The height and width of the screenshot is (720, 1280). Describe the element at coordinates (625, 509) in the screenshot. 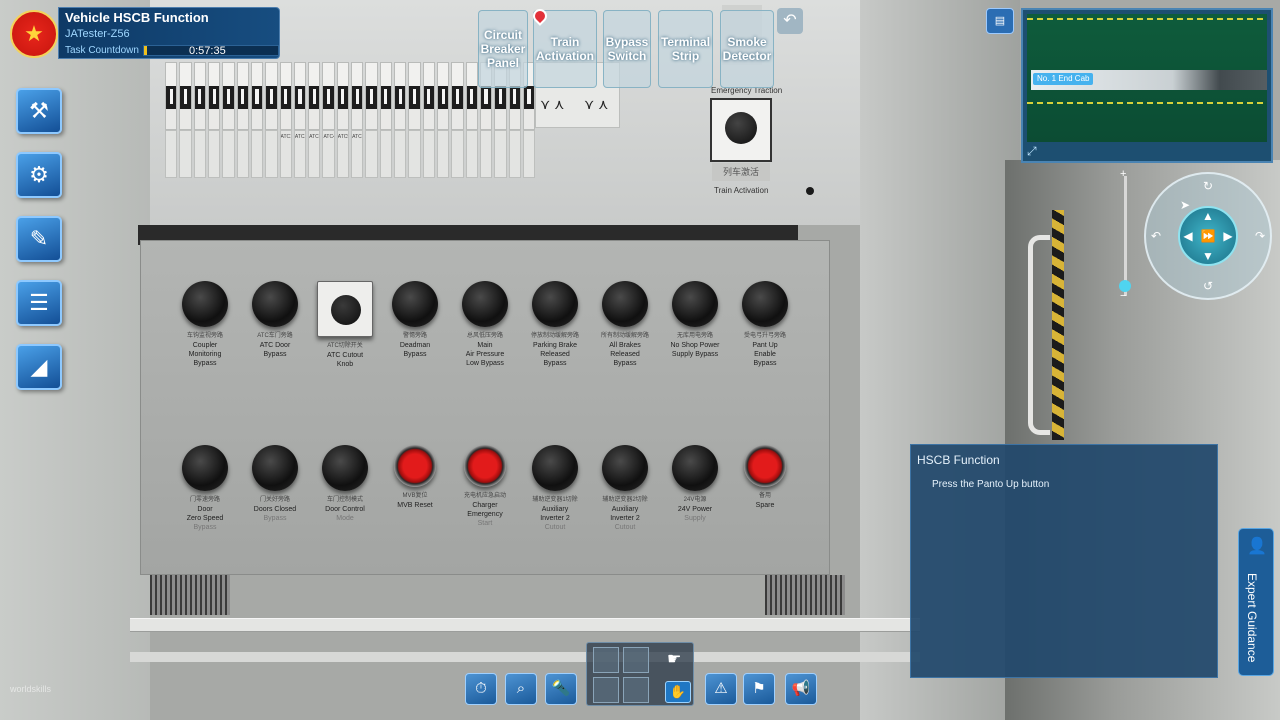

I see `control-label: Auxiliary` at that location.